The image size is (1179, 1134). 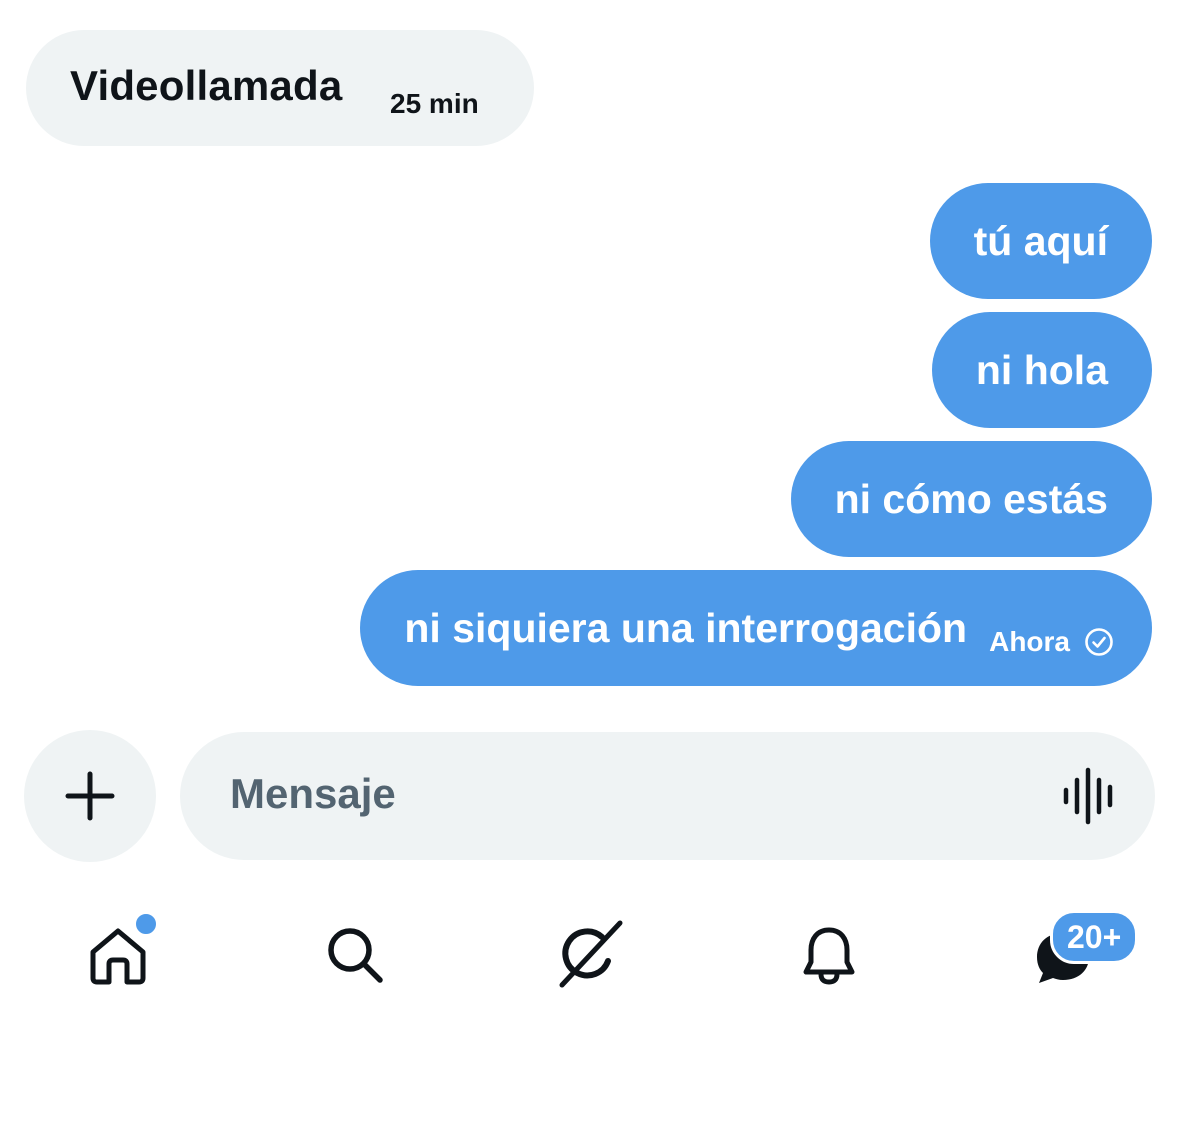 I want to click on bottom-nav, so click(x=589, y=955).